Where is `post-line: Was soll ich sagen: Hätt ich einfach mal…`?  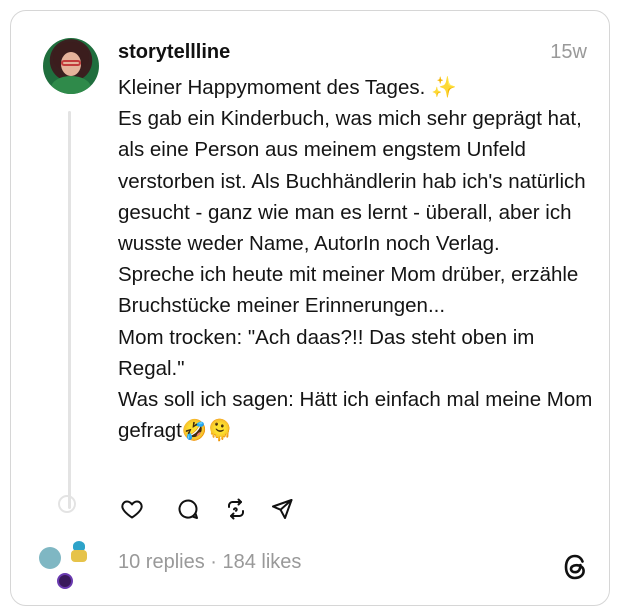
post-line: Was soll ich sagen: Hätt ich einfach mal… is located at coordinates (355, 415).